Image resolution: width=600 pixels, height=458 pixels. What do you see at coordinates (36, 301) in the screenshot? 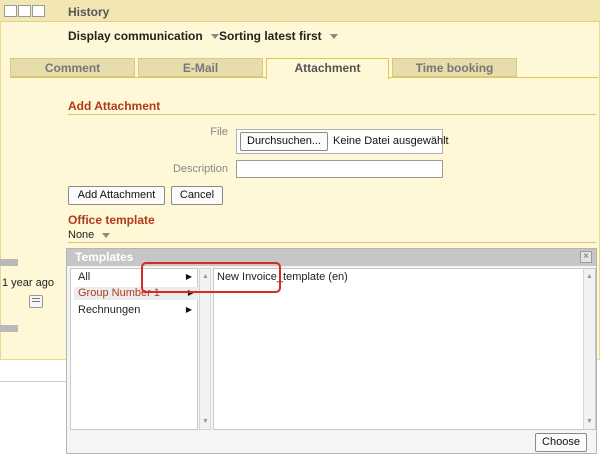
I see `comment-icon` at bounding box center [36, 301].